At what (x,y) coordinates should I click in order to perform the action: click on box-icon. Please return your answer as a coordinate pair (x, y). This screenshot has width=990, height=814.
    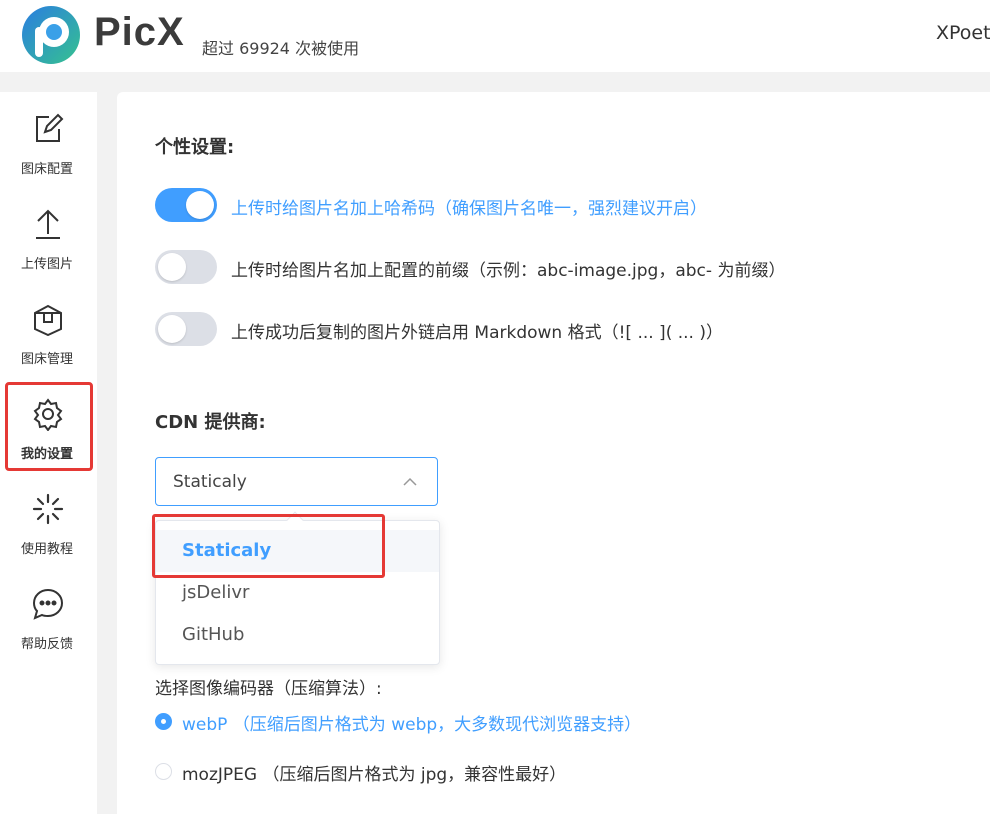
    Looking at the image, I should click on (48, 320).